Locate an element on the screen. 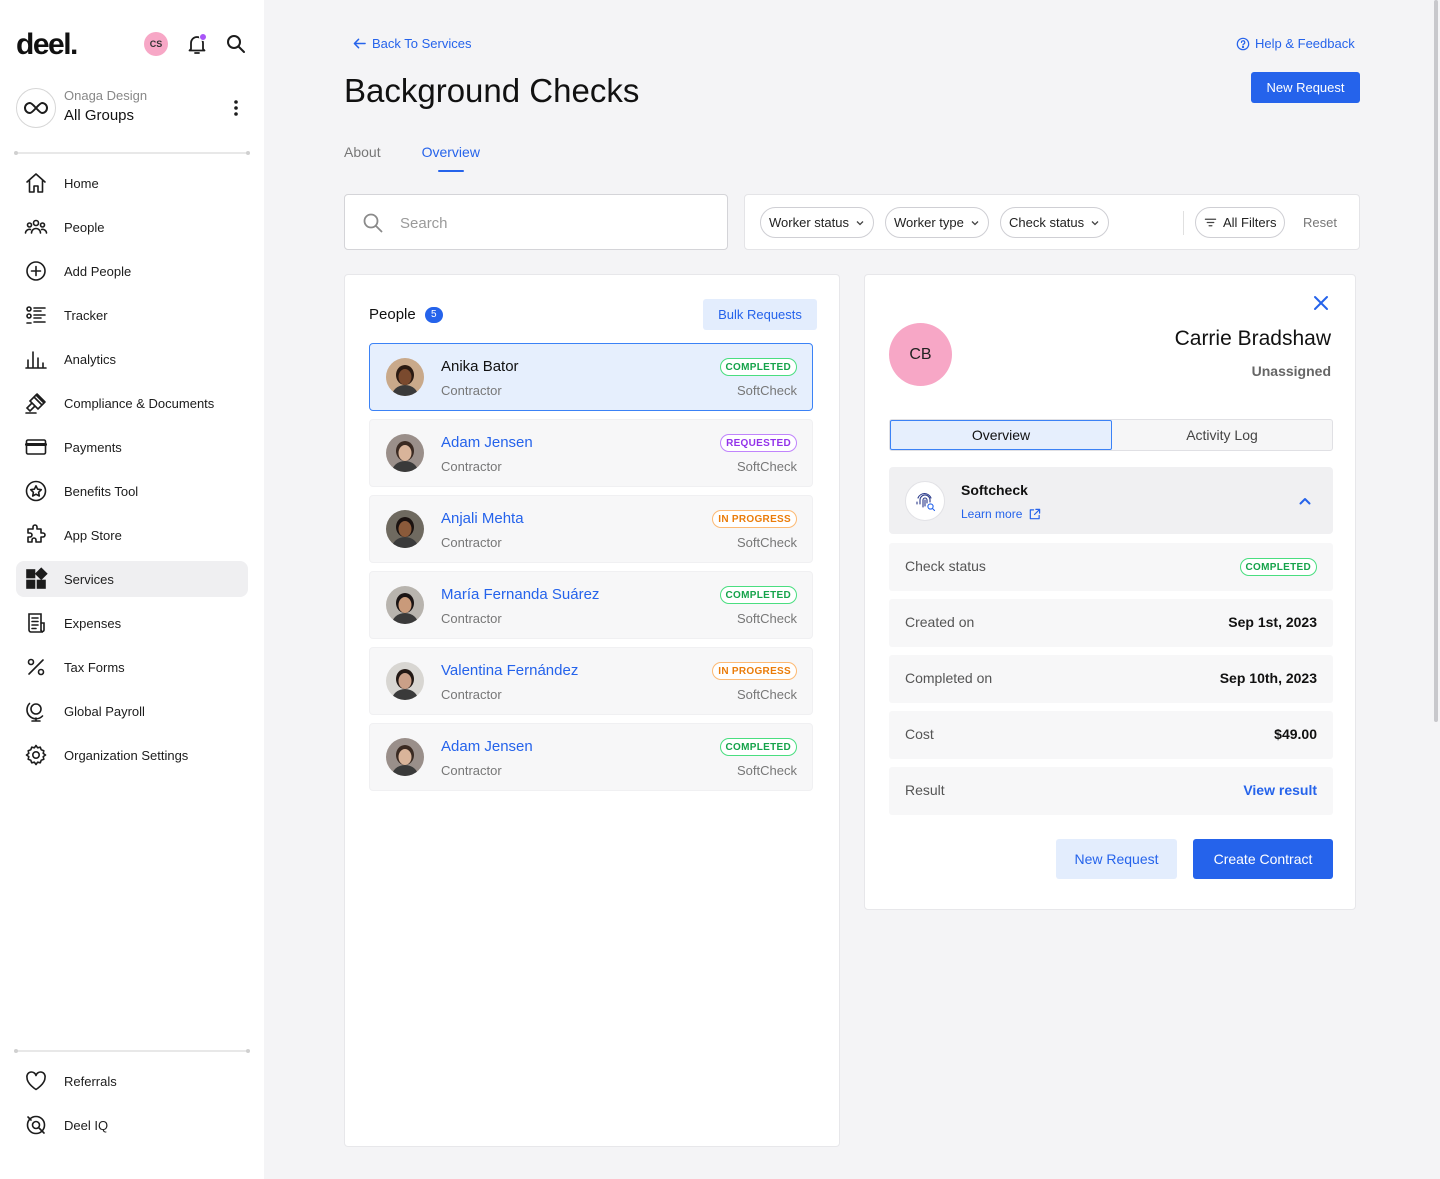  grid-icon is located at coordinates (37, 578).